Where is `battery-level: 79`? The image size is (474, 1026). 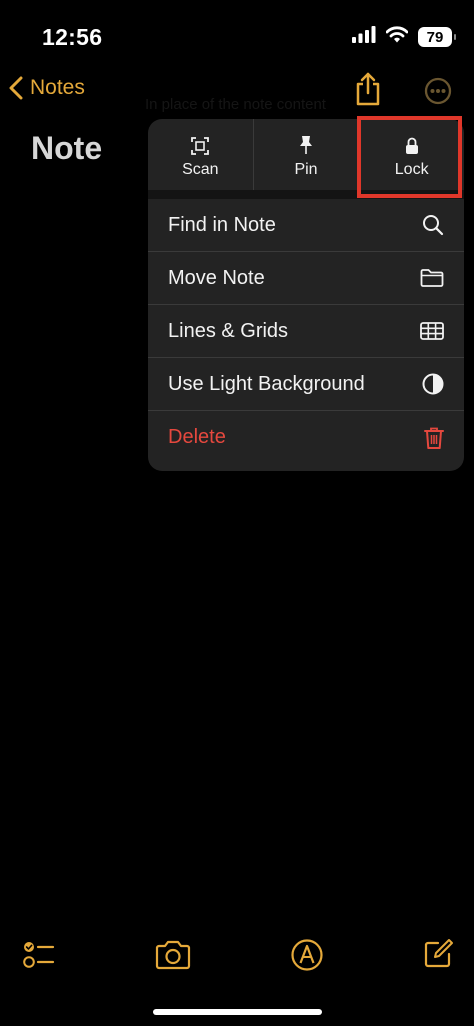
battery-level: 79 is located at coordinates (435, 37).